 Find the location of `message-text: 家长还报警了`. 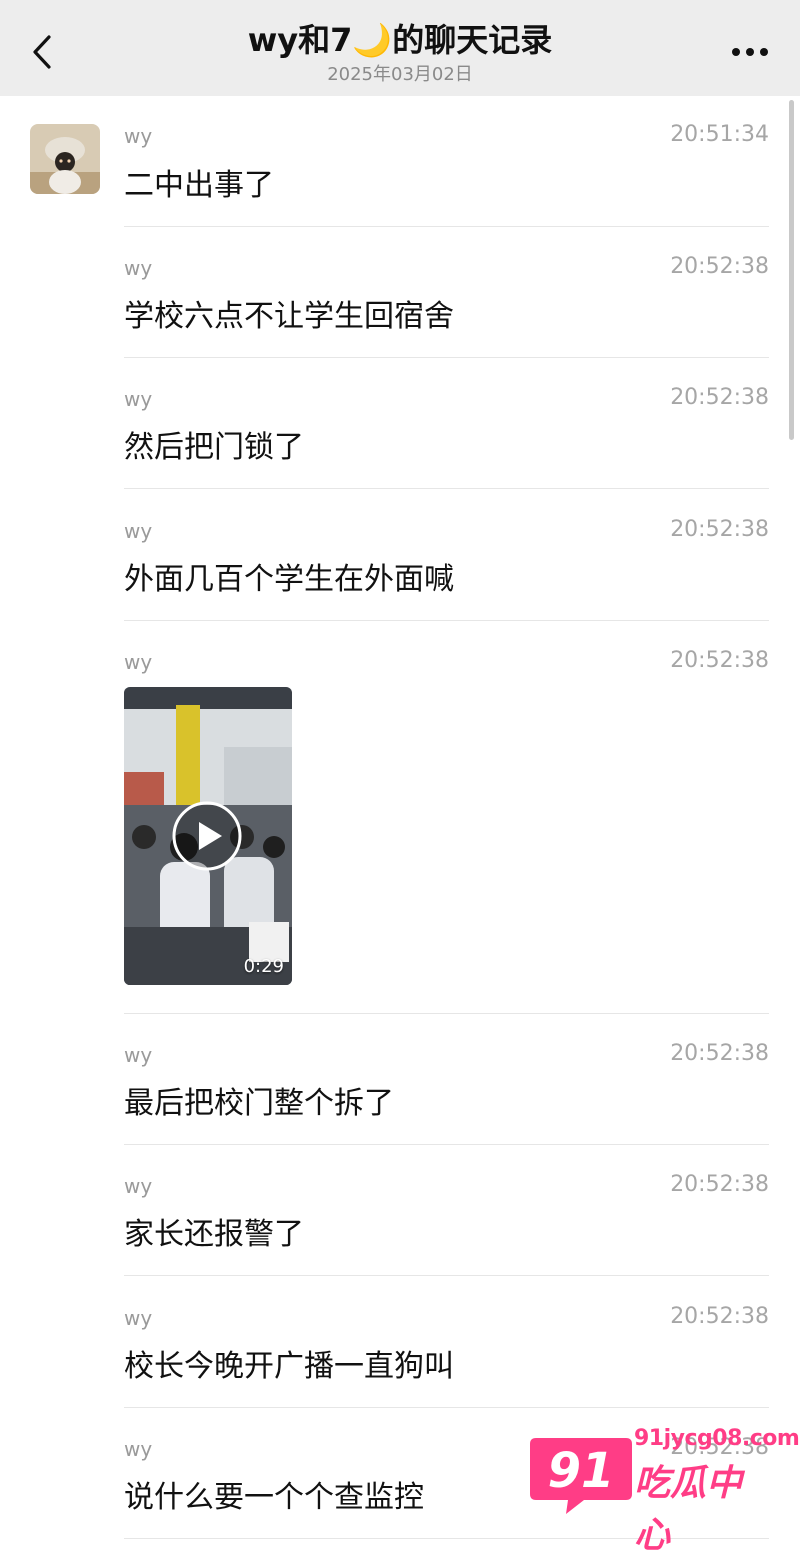

message-text: 家长还报警了 is located at coordinates (214, 1231).